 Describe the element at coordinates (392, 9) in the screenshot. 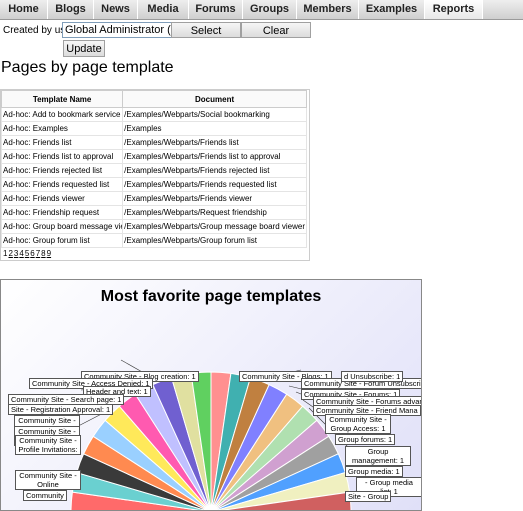

I see `tab-examples: Examples` at that location.